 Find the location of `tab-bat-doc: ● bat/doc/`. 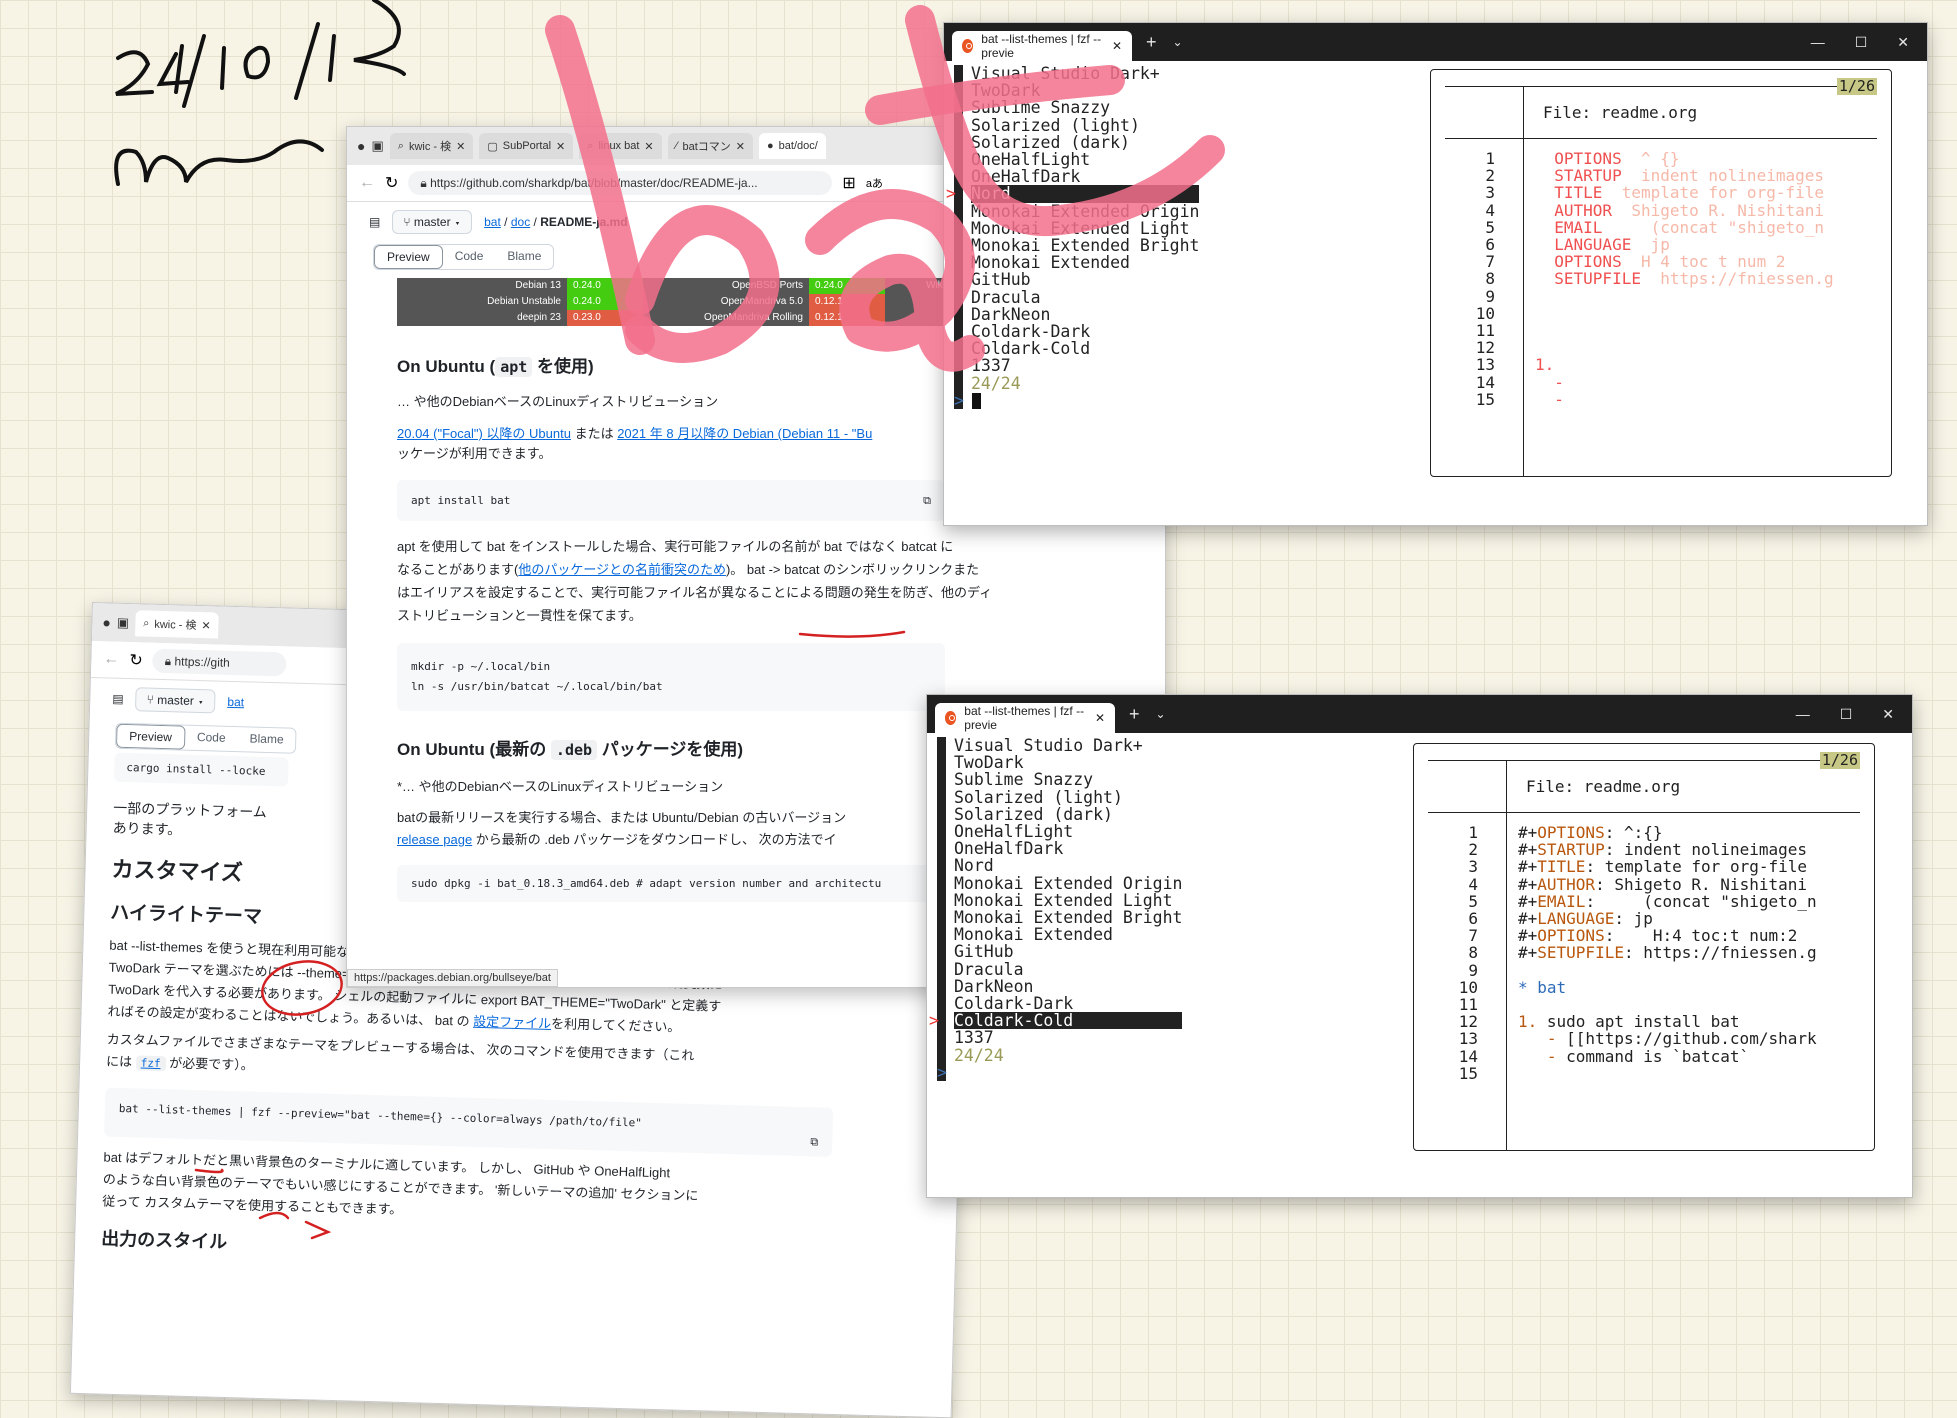

tab-bat-doc: ● bat/doc/ is located at coordinates (792, 146).